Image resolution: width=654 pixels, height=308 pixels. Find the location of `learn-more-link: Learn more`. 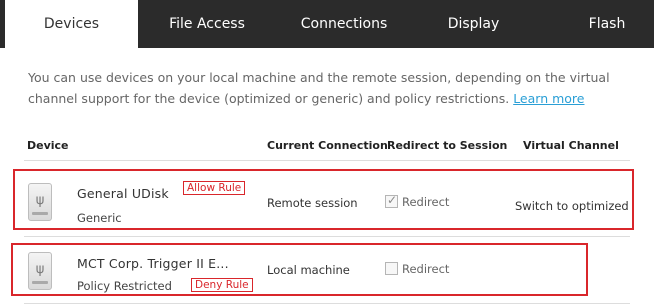

learn-more-link: Learn more is located at coordinates (548, 98).